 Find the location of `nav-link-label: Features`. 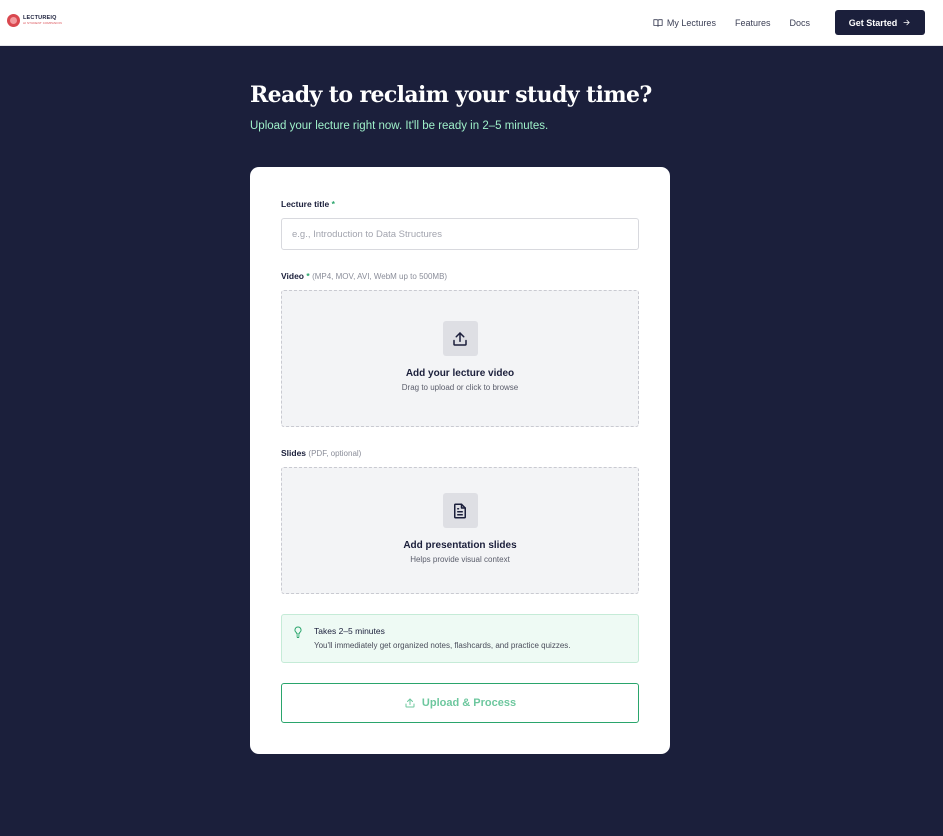

nav-link-label: Features is located at coordinates (752, 23).